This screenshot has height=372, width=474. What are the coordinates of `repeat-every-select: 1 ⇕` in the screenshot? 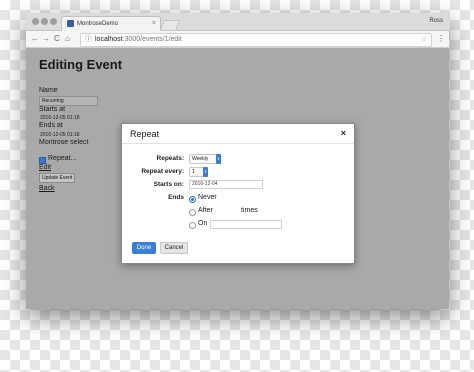 It's located at (198, 172).